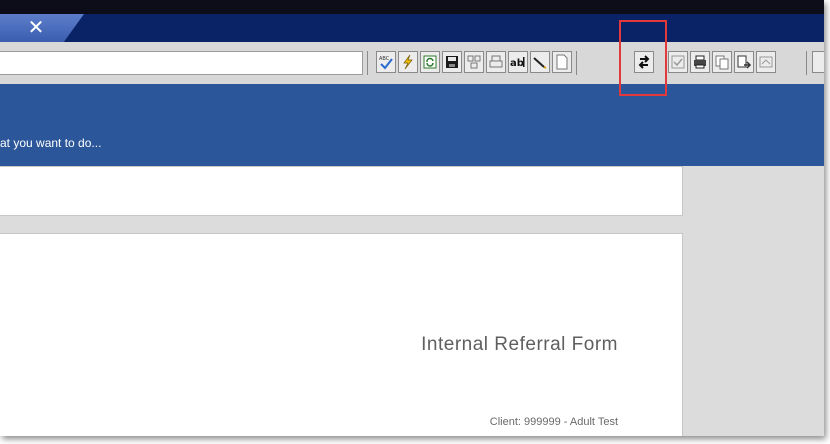 Image resolution: width=830 pixels, height=444 pixels. What do you see at coordinates (36, 27) in the screenshot?
I see `close-icon: ✕` at bounding box center [36, 27].